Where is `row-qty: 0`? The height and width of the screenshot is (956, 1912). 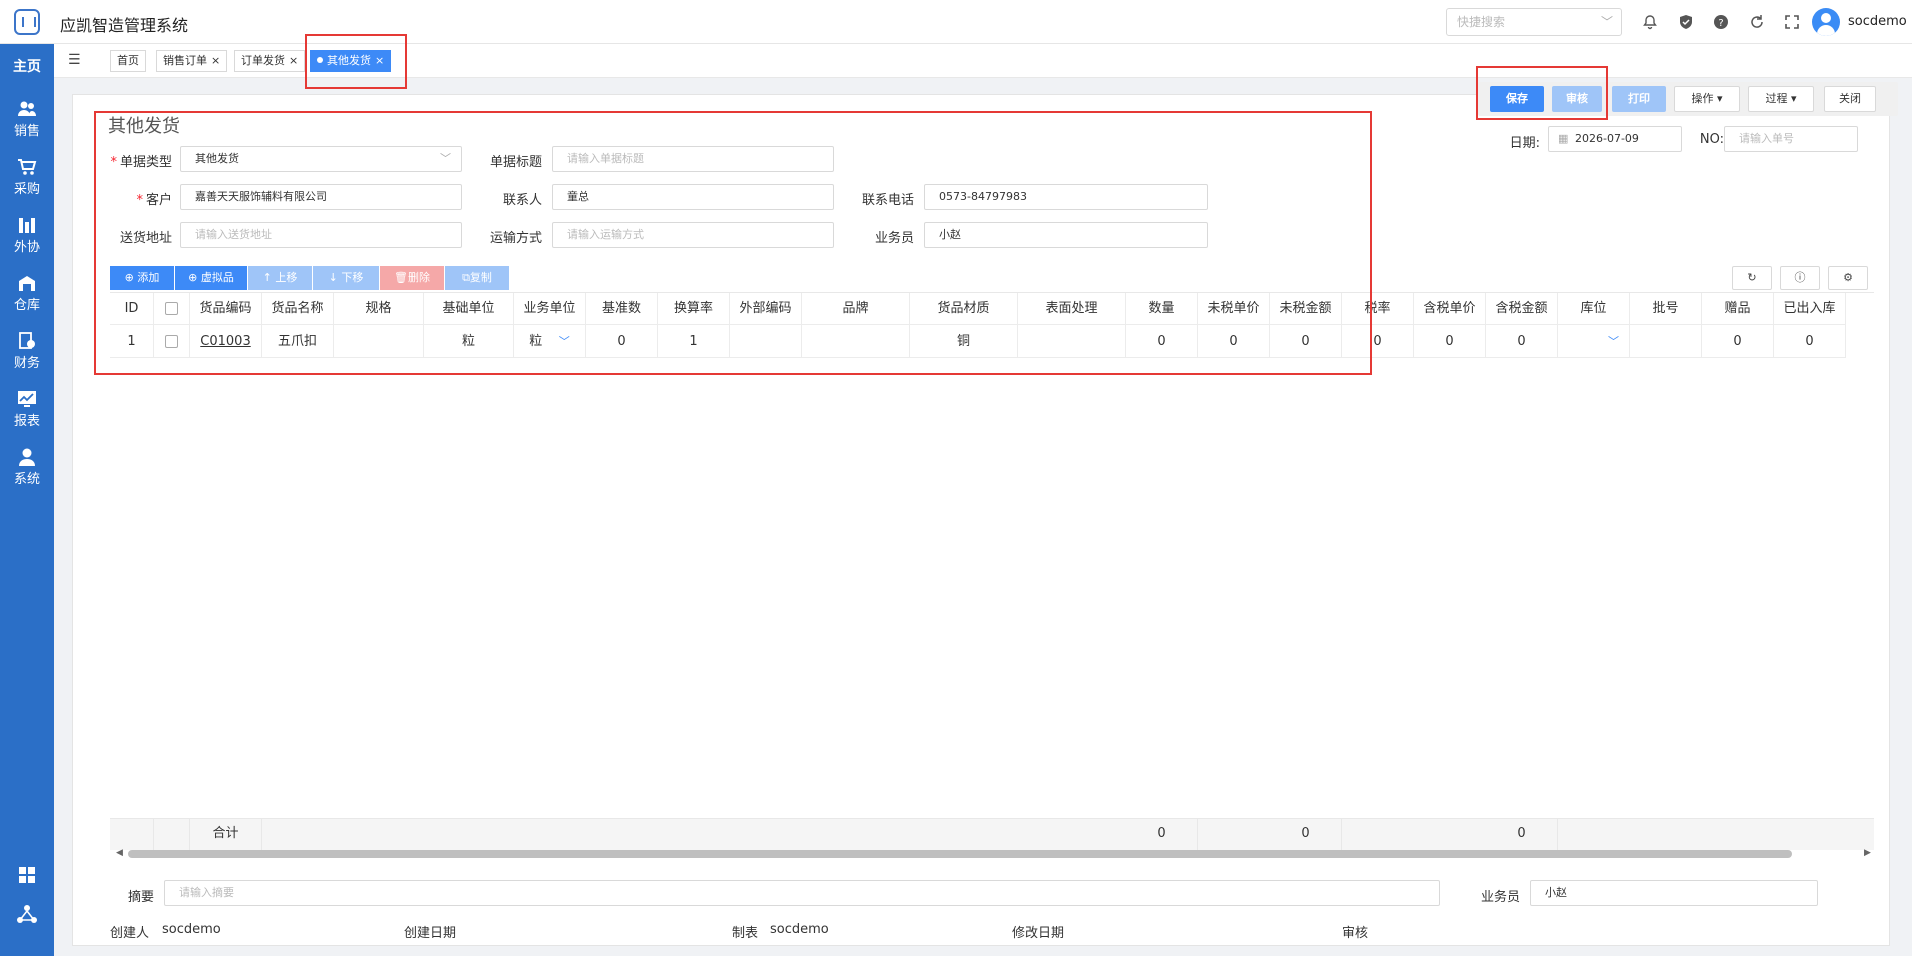
row-qty: 0 is located at coordinates (1162, 341).